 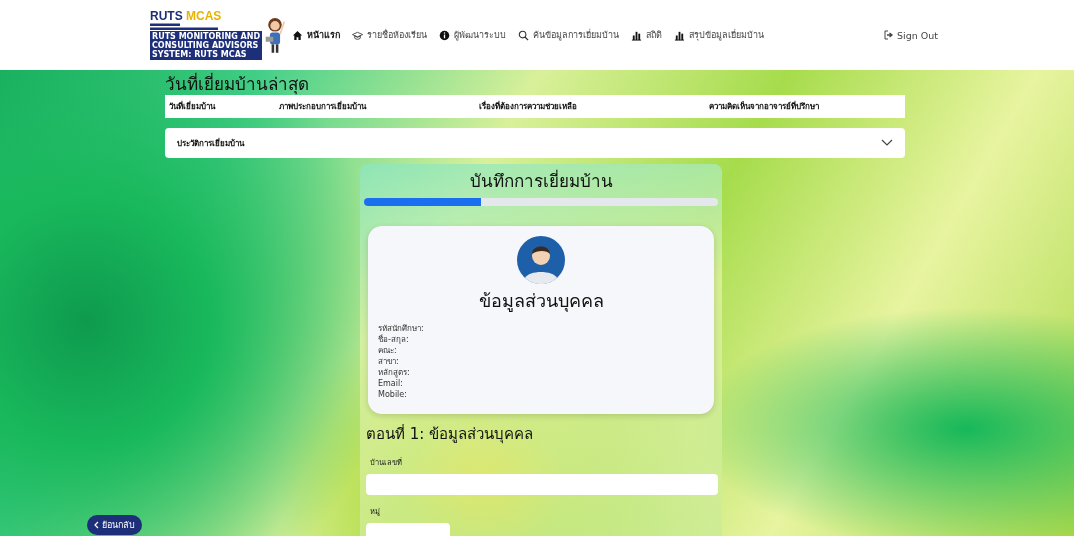 What do you see at coordinates (473, 35) in the screenshot?
I see `nav-link: ผู้พัฒนาระบบ` at bounding box center [473, 35].